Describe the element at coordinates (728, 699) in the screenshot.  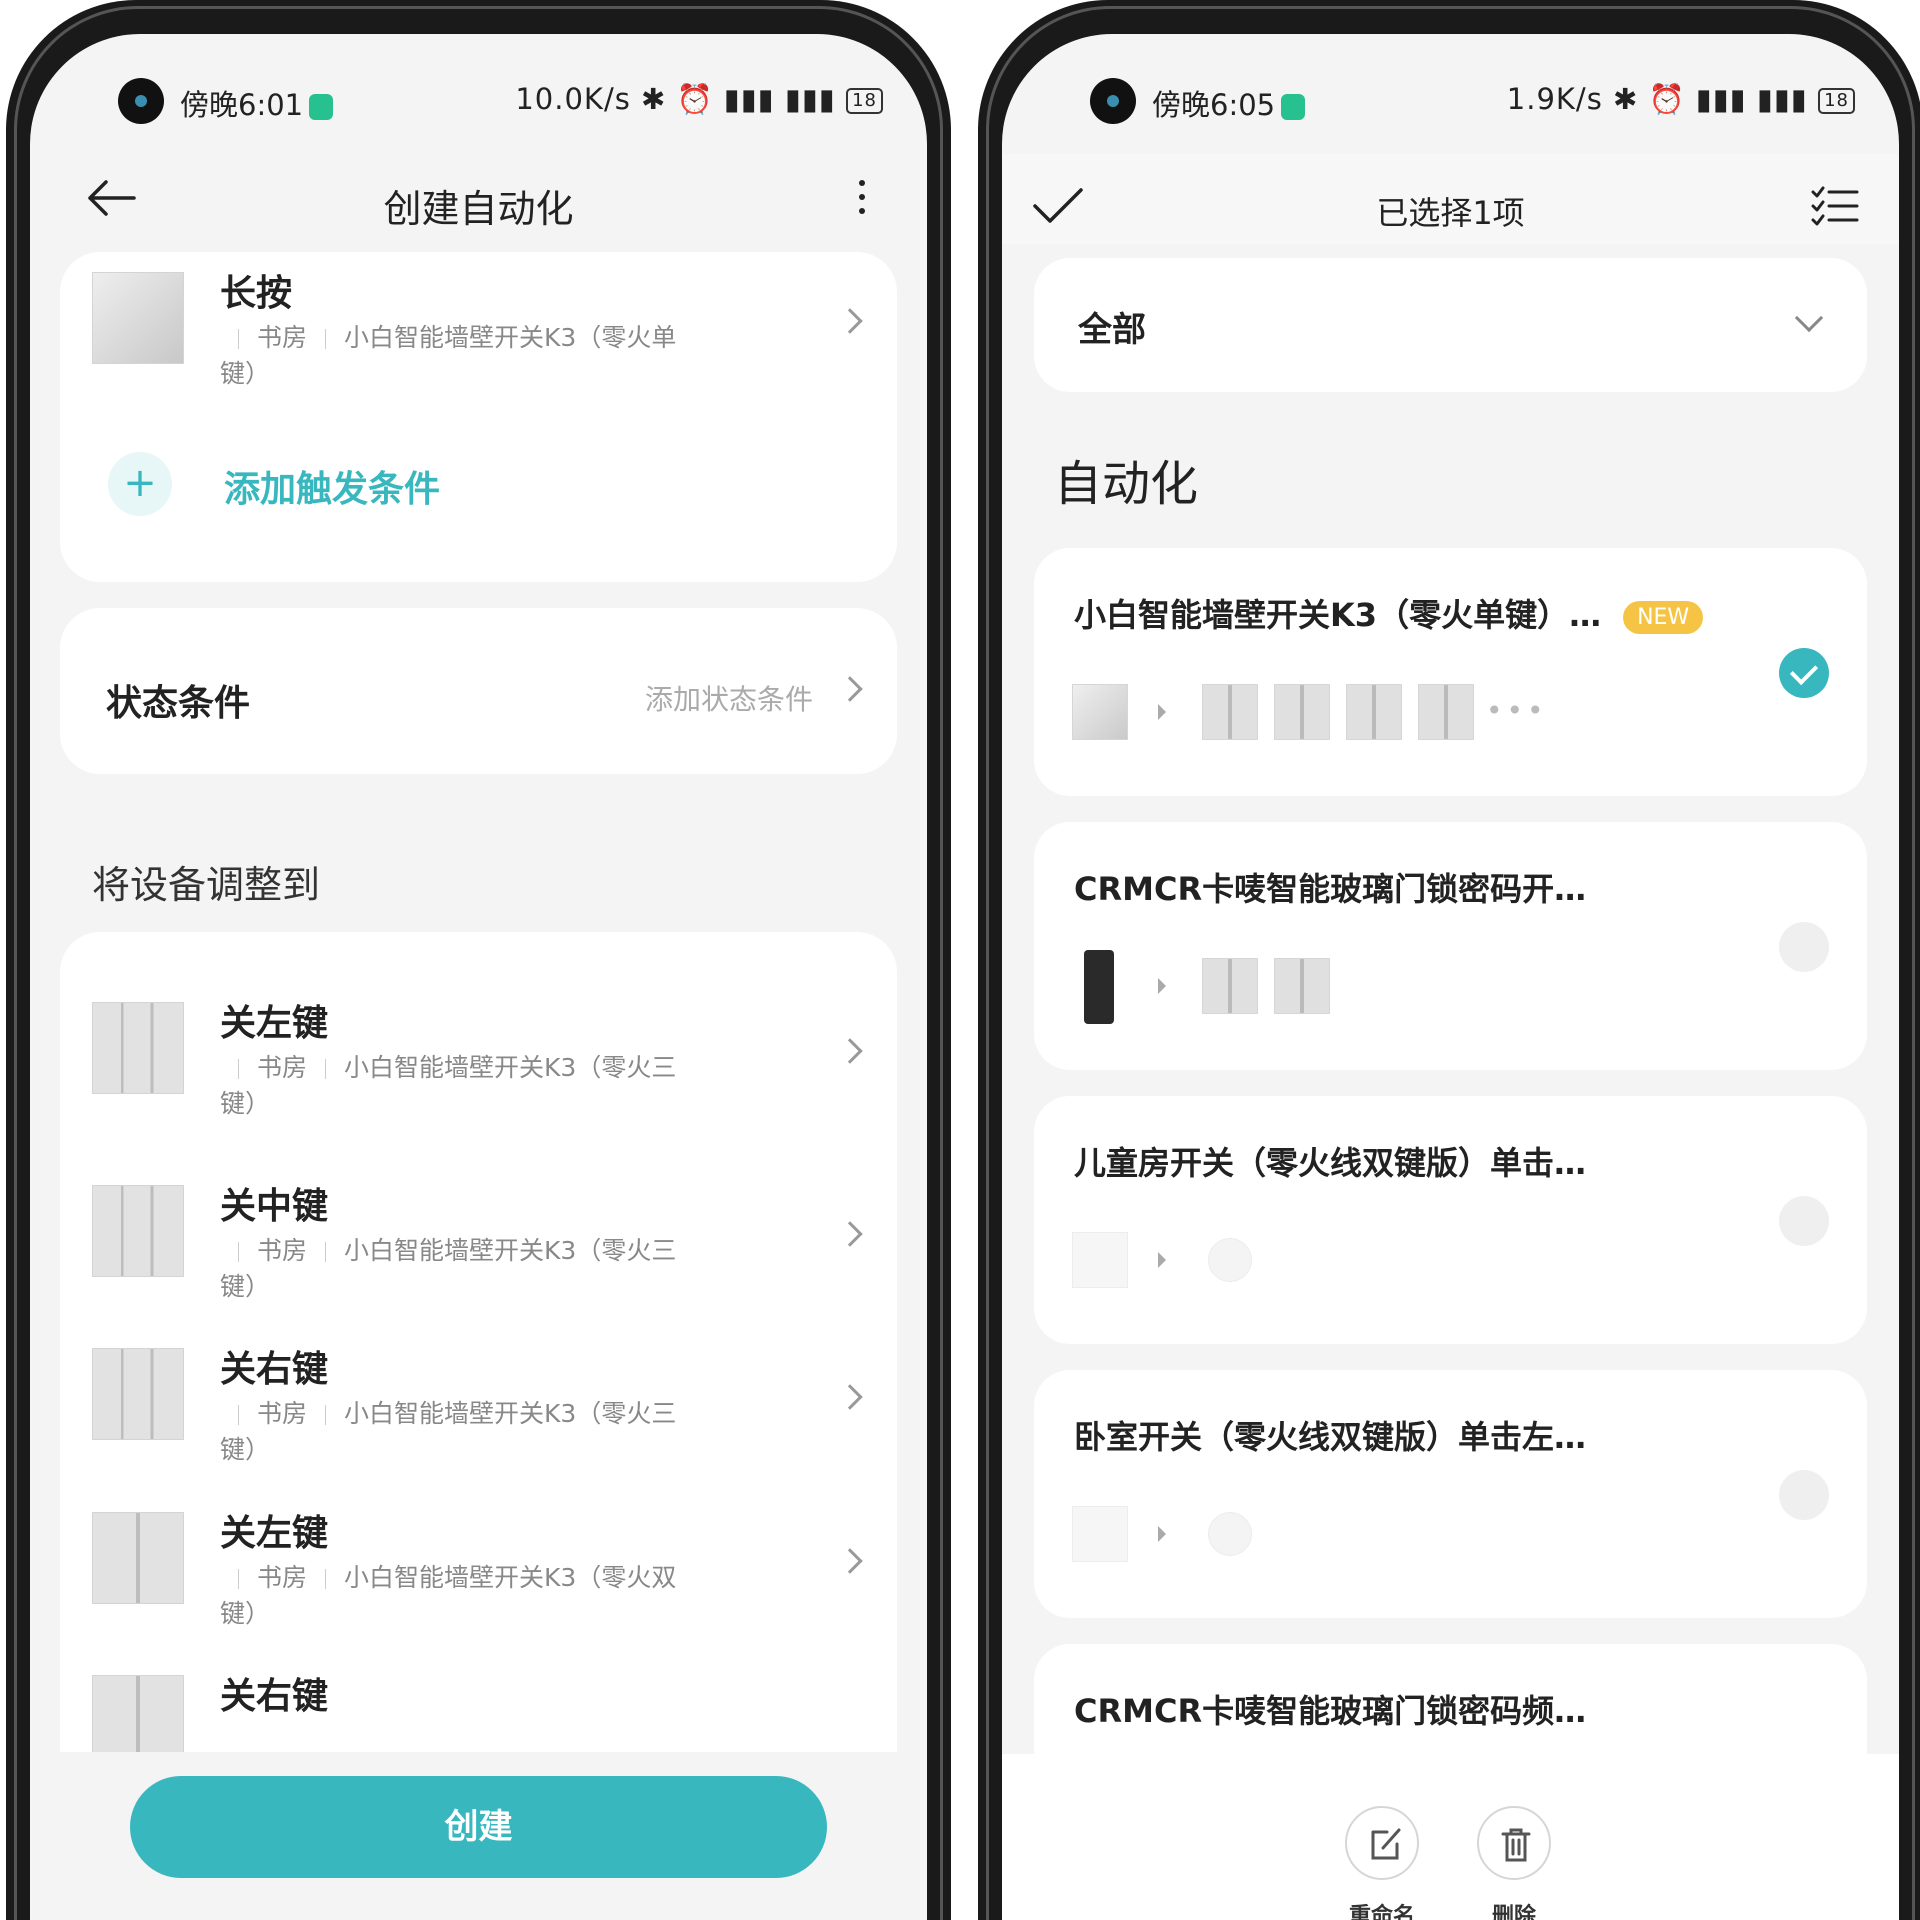
I see `add-state-condition-hint: 添加状态条件` at that location.